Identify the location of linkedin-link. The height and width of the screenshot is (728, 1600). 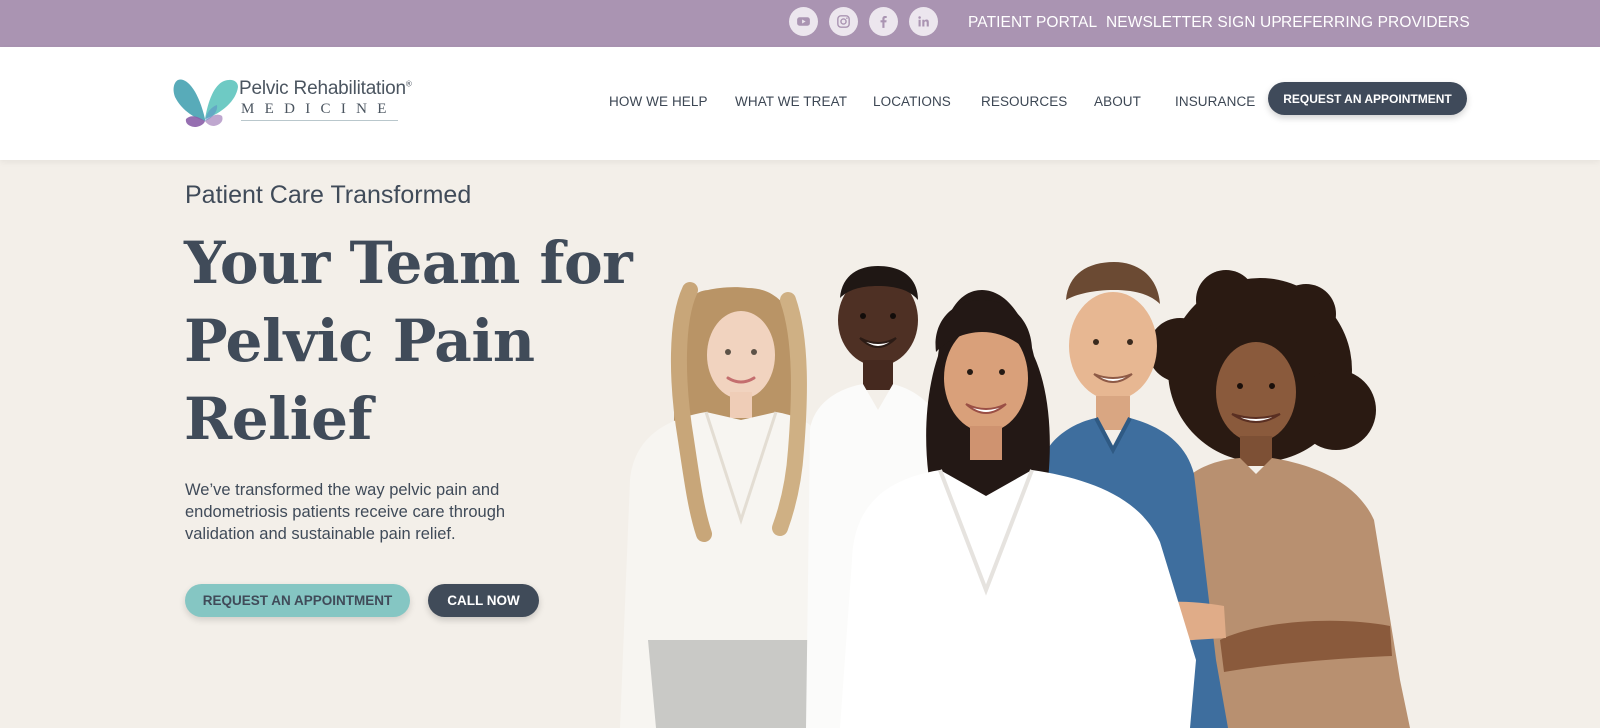
(923, 21).